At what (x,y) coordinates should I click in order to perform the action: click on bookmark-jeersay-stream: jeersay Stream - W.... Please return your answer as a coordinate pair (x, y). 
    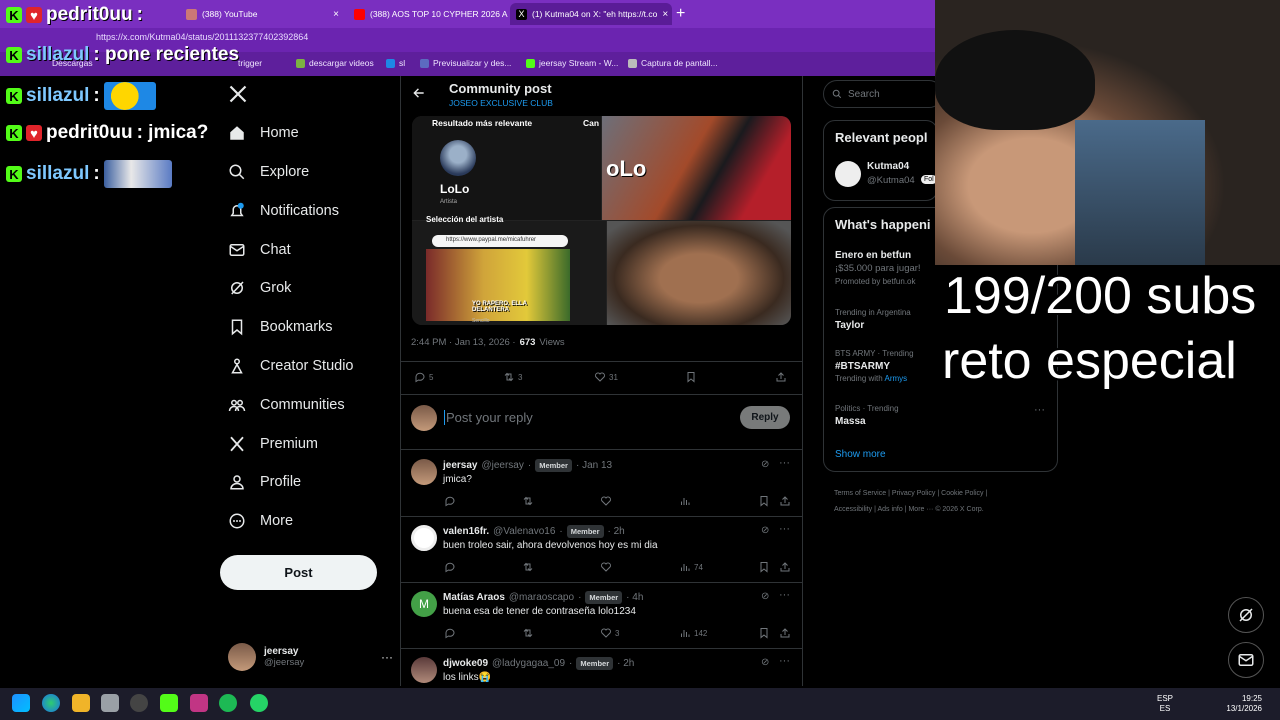
    Looking at the image, I should click on (572, 63).